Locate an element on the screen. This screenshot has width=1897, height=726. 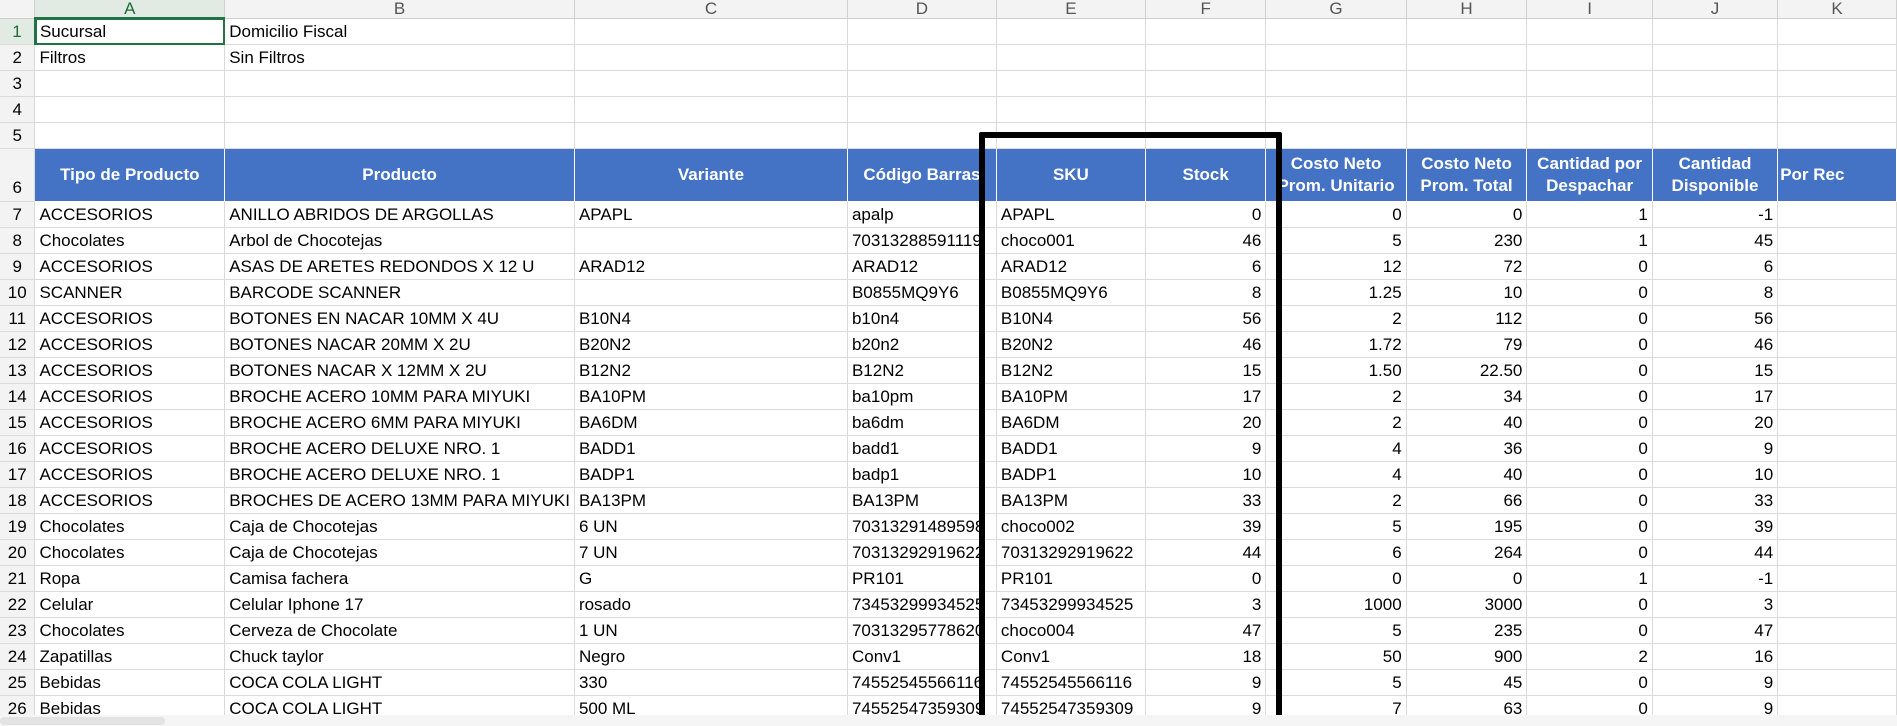
row-header: 11 is located at coordinates (18, 318).